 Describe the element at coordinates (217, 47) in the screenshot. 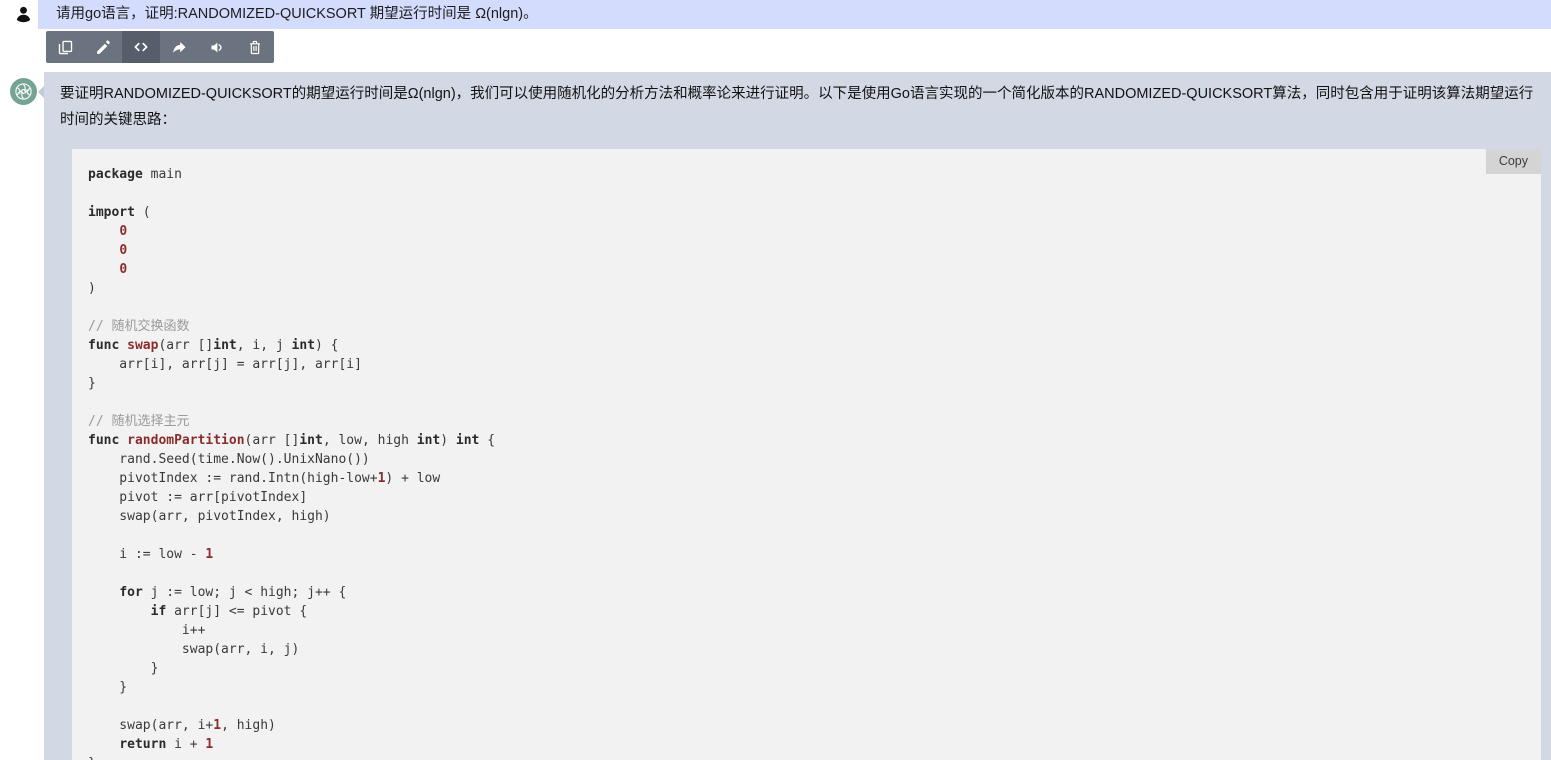

I see `speaker-icon` at that location.